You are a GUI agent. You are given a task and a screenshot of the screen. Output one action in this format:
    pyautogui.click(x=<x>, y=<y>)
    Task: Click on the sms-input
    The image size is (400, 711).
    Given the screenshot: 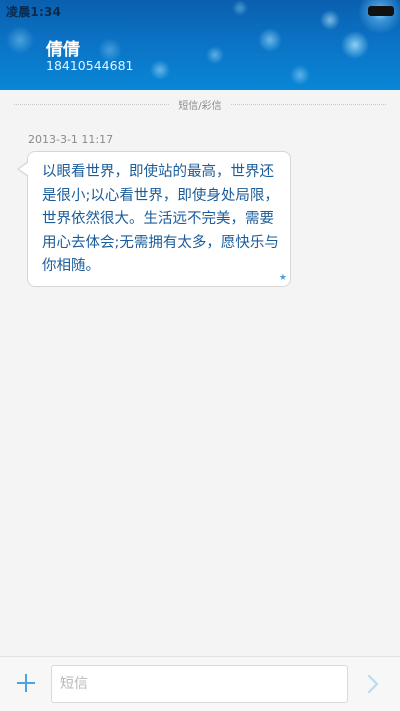 What is the action you would take?
    pyautogui.click(x=199, y=684)
    